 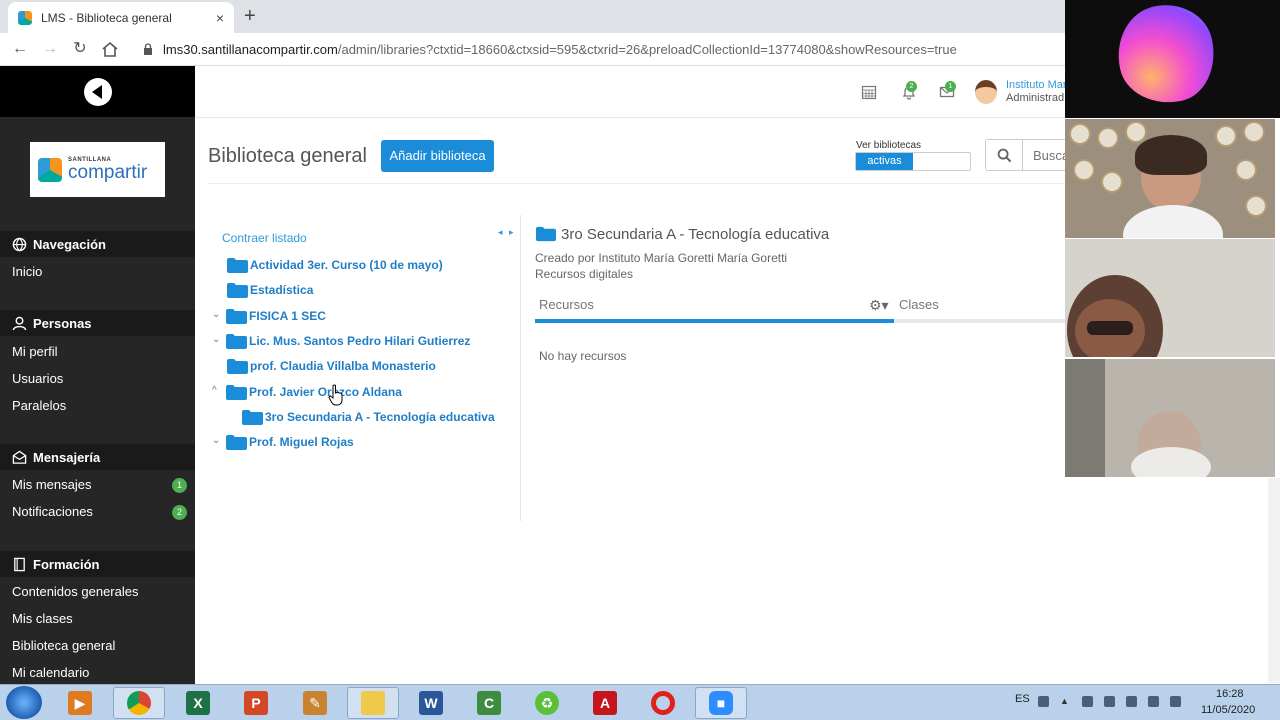 I want to click on volume-icon, so click(x=1175, y=701).